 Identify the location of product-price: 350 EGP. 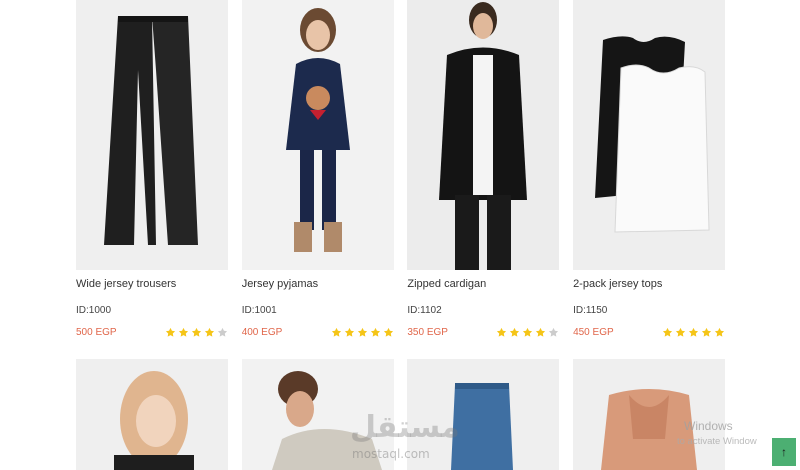
(427, 332).